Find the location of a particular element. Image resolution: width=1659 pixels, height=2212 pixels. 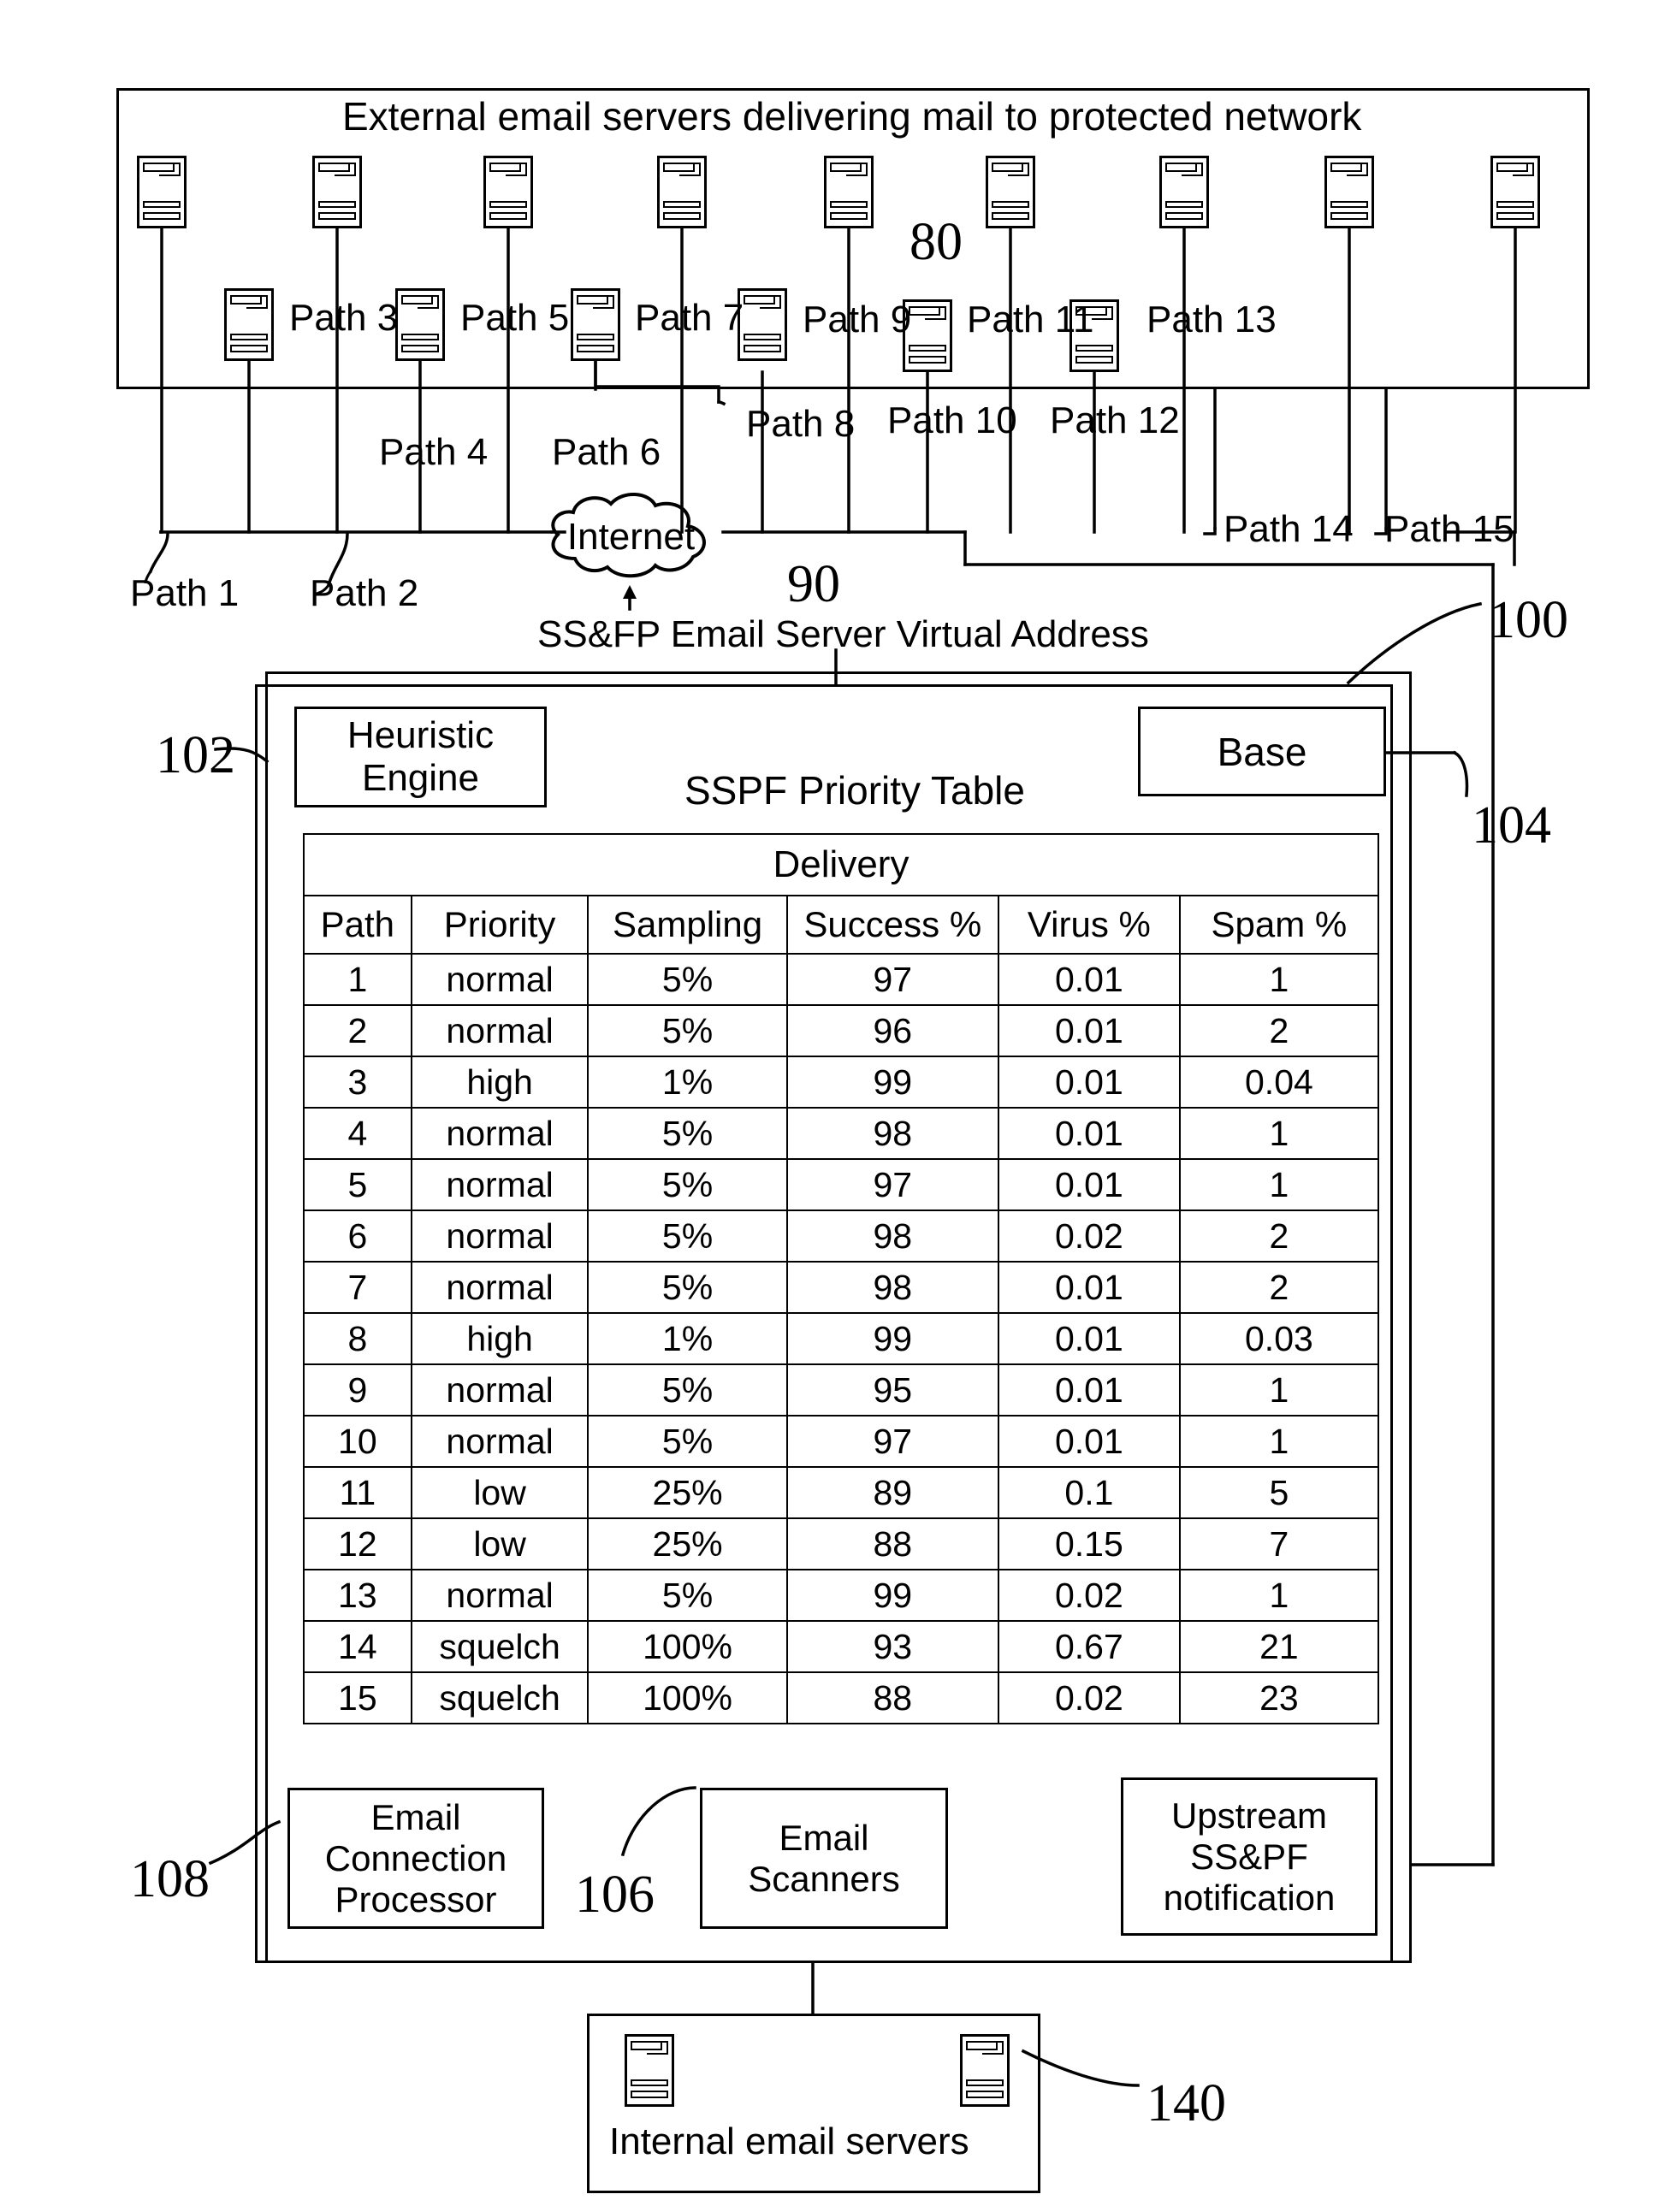

table-group-header-row: Delivery is located at coordinates (841, 864).